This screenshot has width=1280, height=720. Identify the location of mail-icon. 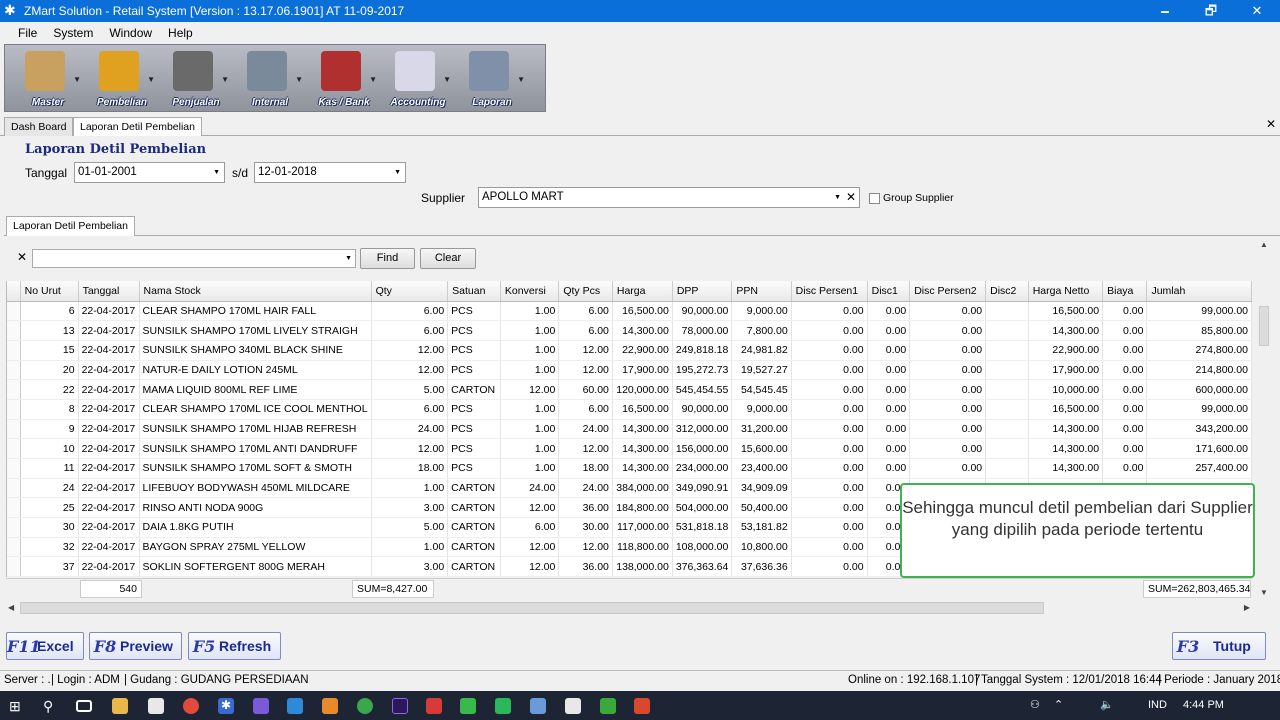
(156, 706).